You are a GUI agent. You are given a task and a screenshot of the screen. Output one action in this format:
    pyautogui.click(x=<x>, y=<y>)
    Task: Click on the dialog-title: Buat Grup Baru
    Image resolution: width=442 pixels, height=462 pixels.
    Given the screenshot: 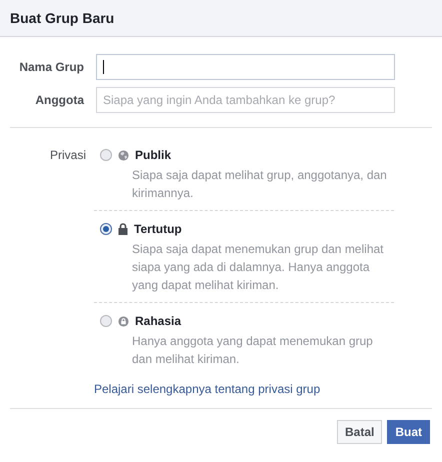 What is the action you would take?
    pyautogui.click(x=62, y=18)
    